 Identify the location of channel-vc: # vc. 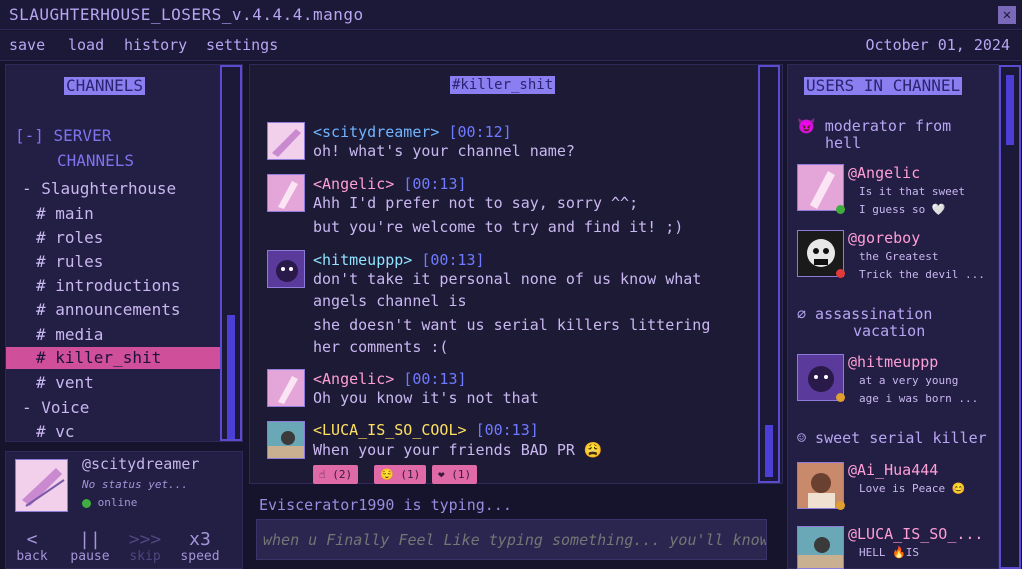
(55, 432).